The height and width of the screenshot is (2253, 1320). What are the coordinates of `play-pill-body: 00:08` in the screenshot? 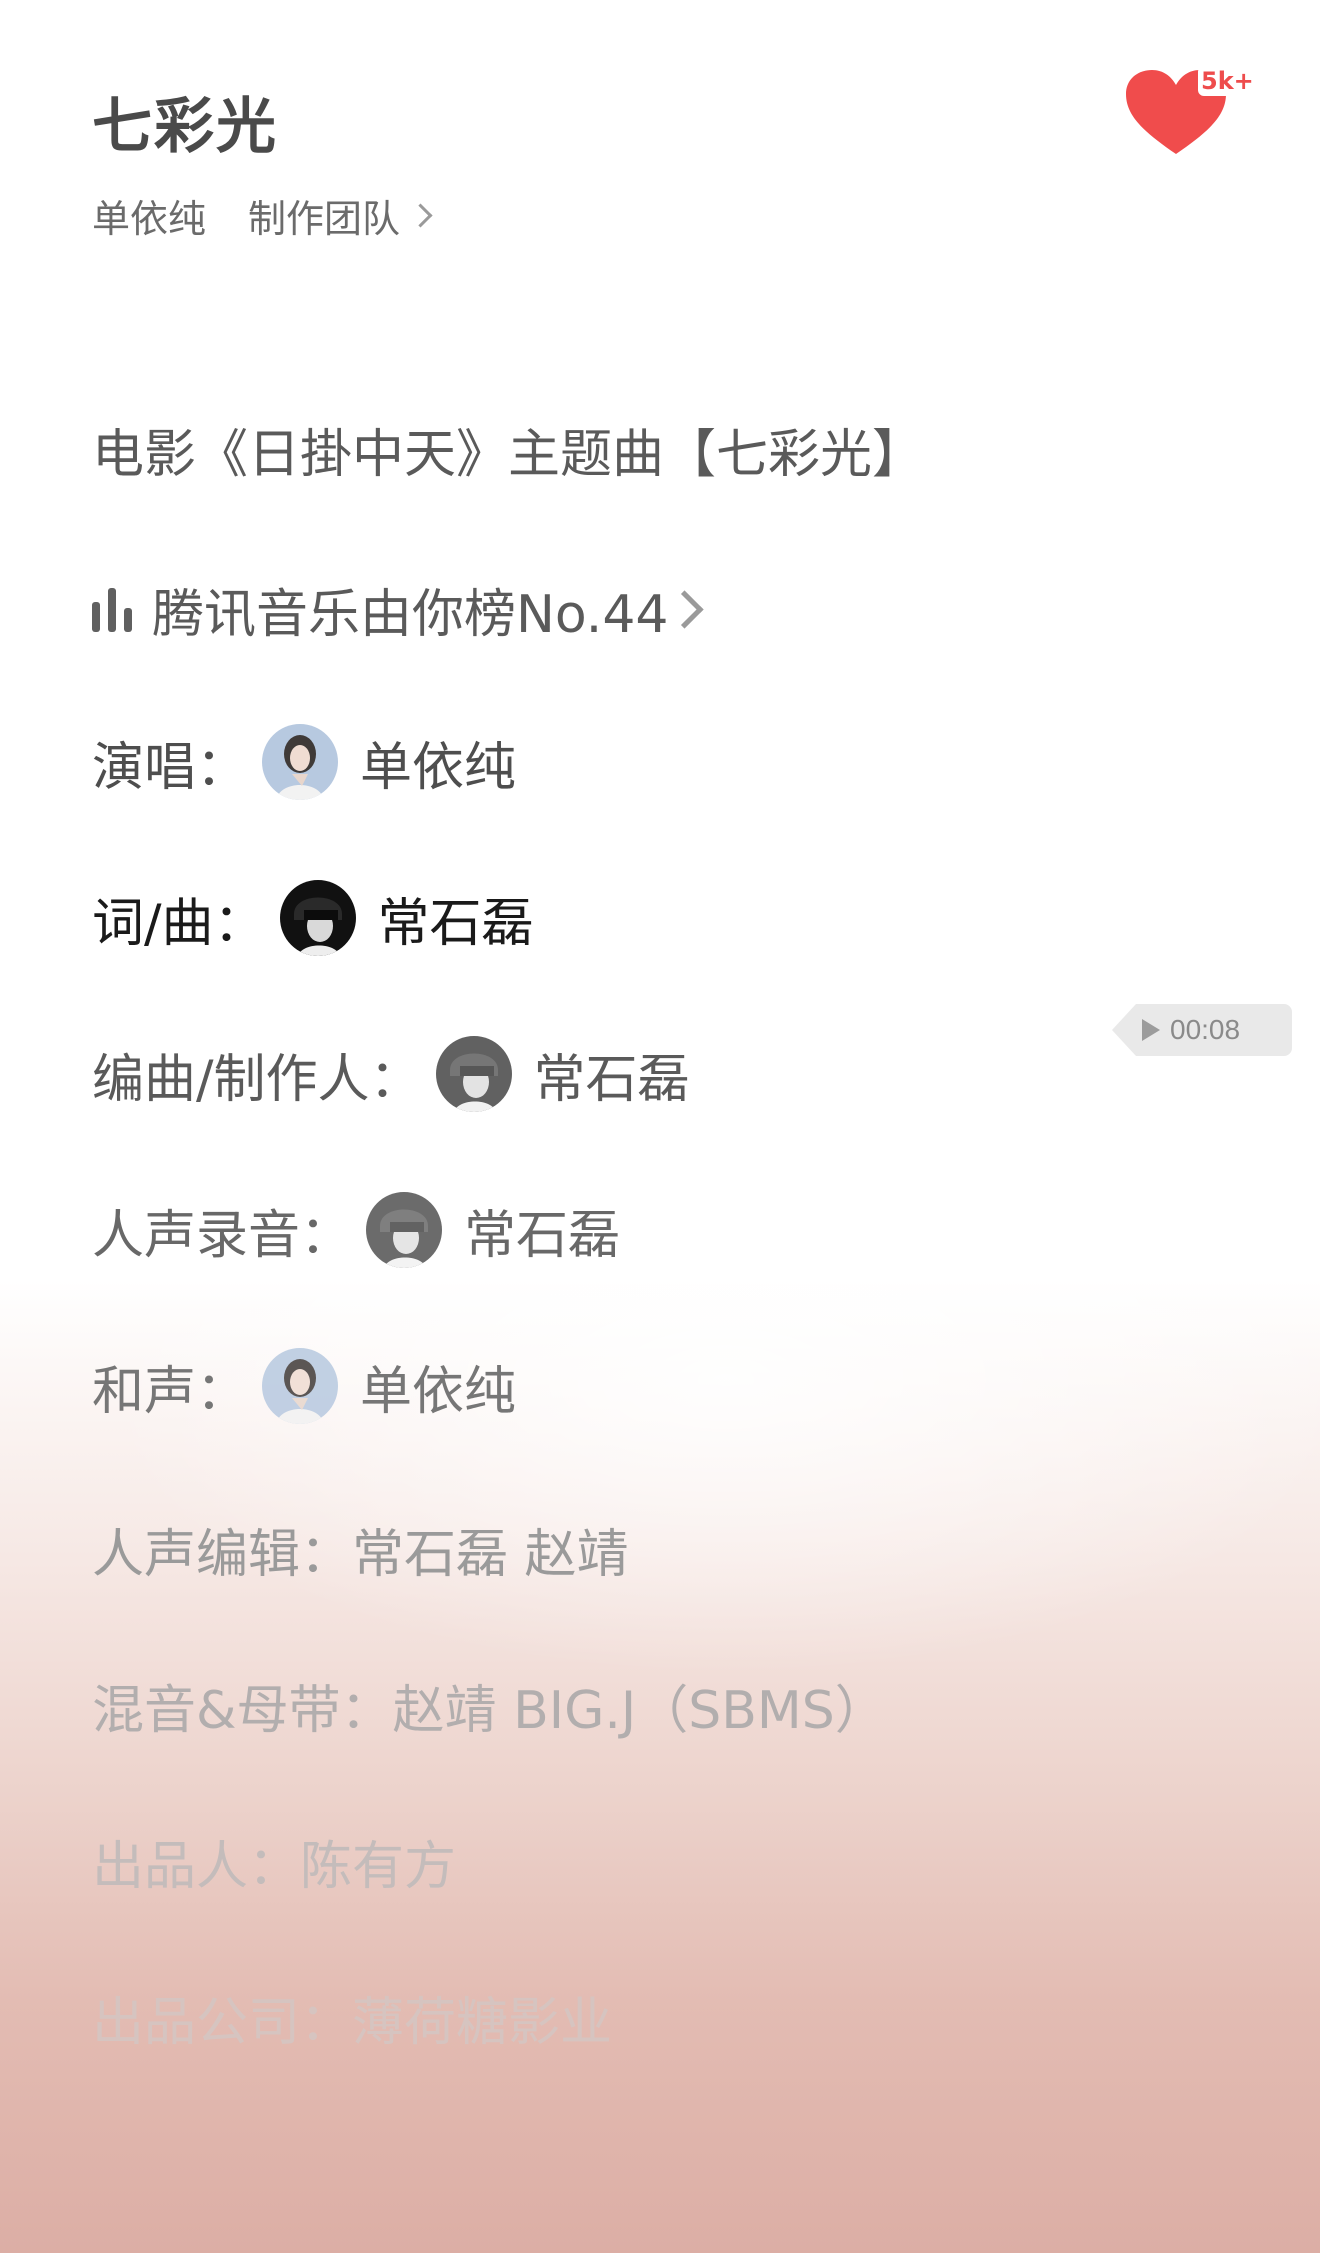 It's located at (1214, 1030).